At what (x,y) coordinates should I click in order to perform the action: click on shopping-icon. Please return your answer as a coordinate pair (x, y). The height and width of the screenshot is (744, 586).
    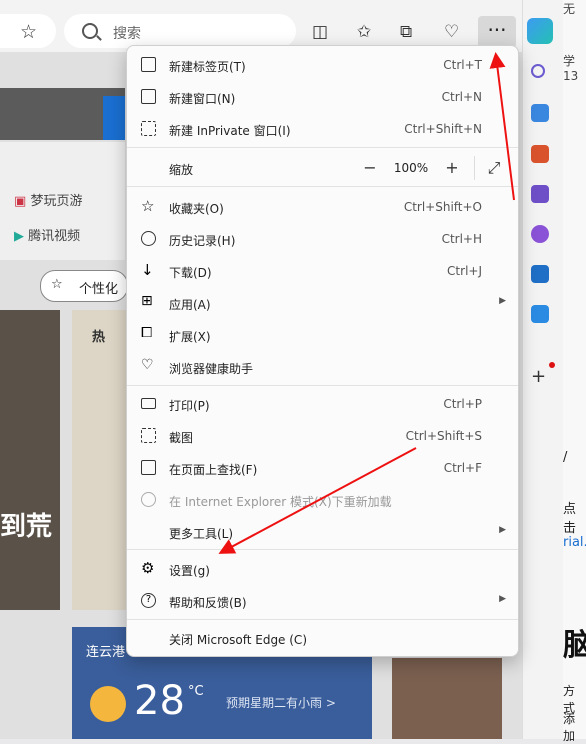
    Looking at the image, I should click on (540, 113).